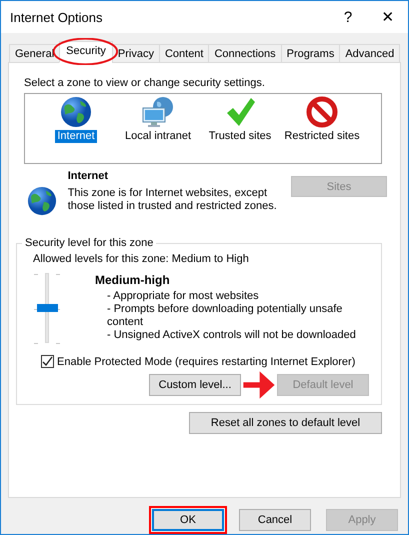 This screenshot has width=409, height=535. Describe the element at coordinates (86, 52) in the screenshot. I see `tab: Security` at that location.